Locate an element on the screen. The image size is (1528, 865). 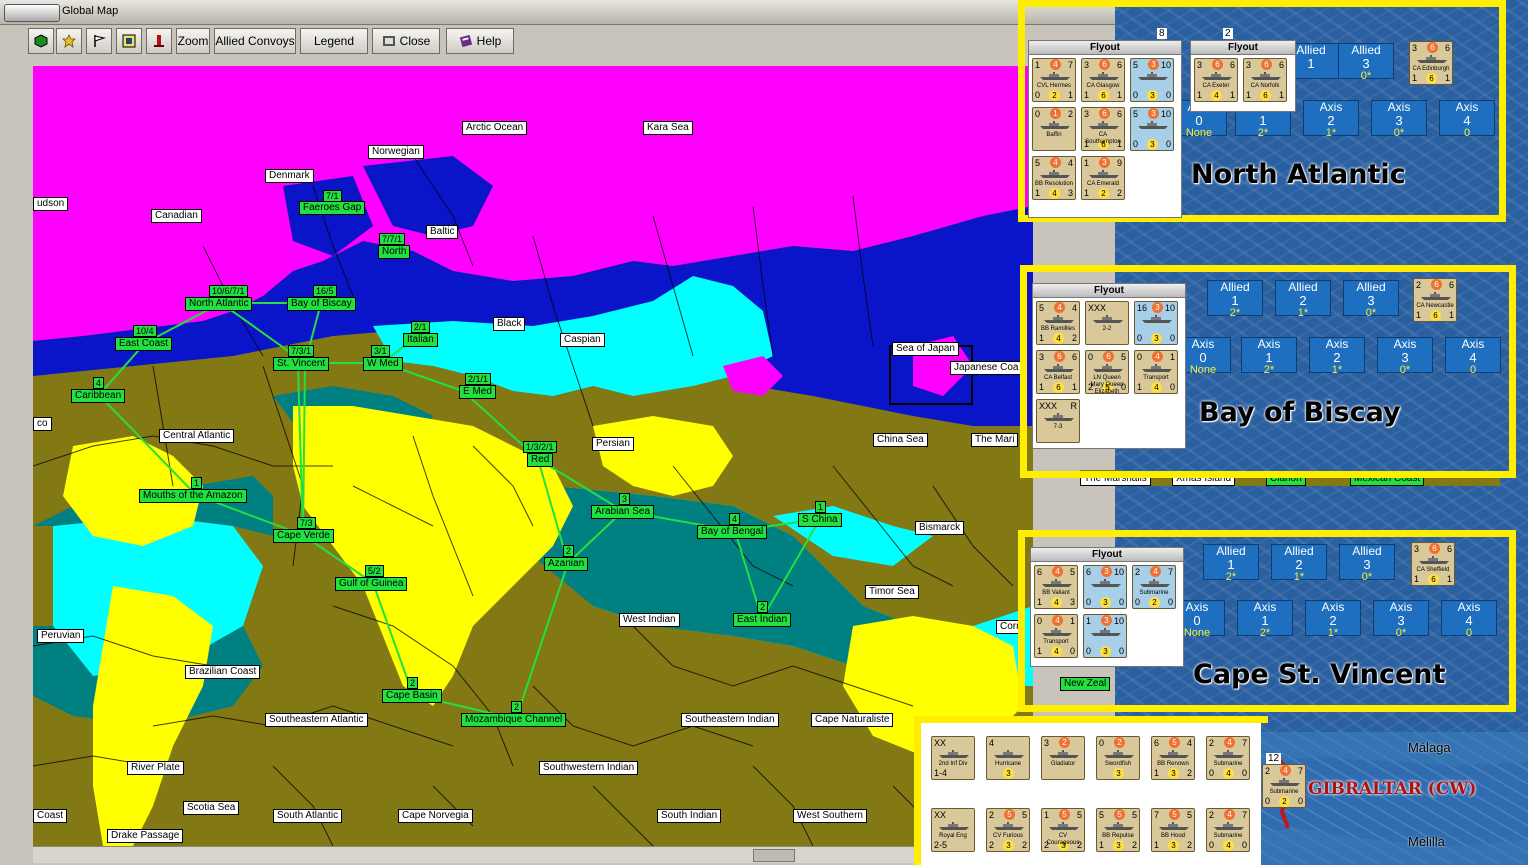
sea-label: Cape Norvegia is located at coordinates (435, 816).